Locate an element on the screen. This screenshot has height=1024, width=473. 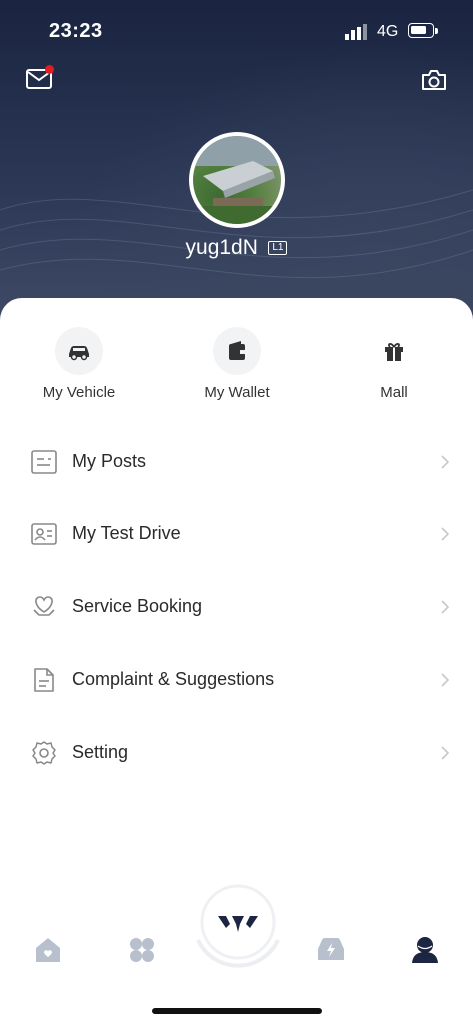
network-label: 4G is located at coordinates (388, 31).